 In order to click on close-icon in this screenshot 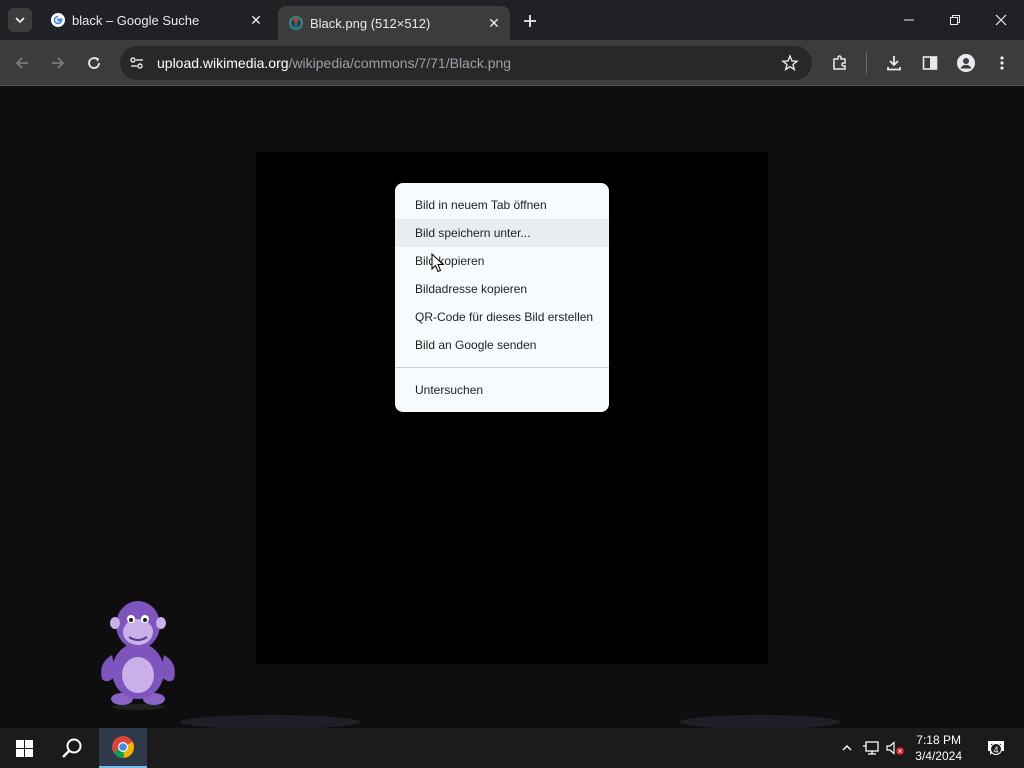, I will do `click(1001, 20)`.